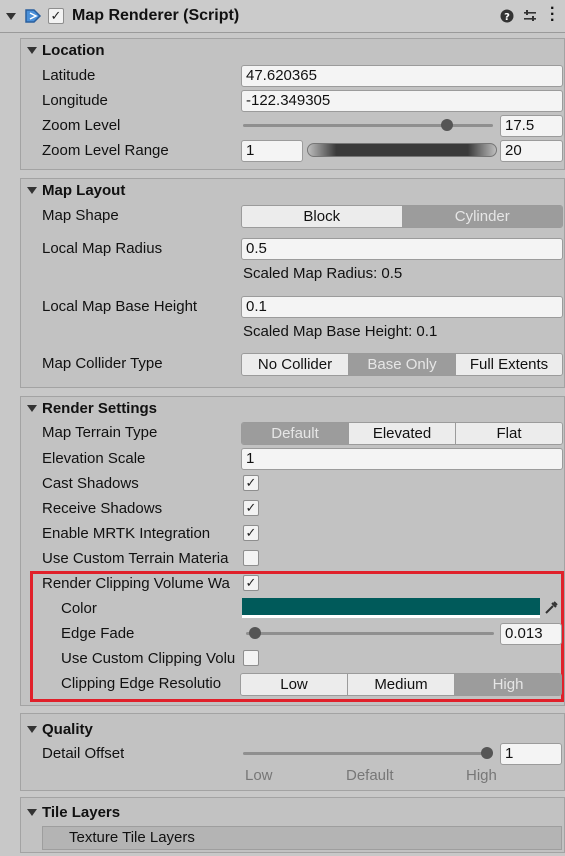  Describe the element at coordinates (90, 483) in the screenshot. I see `cast-shadows-label: Cast Shadows` at that location.